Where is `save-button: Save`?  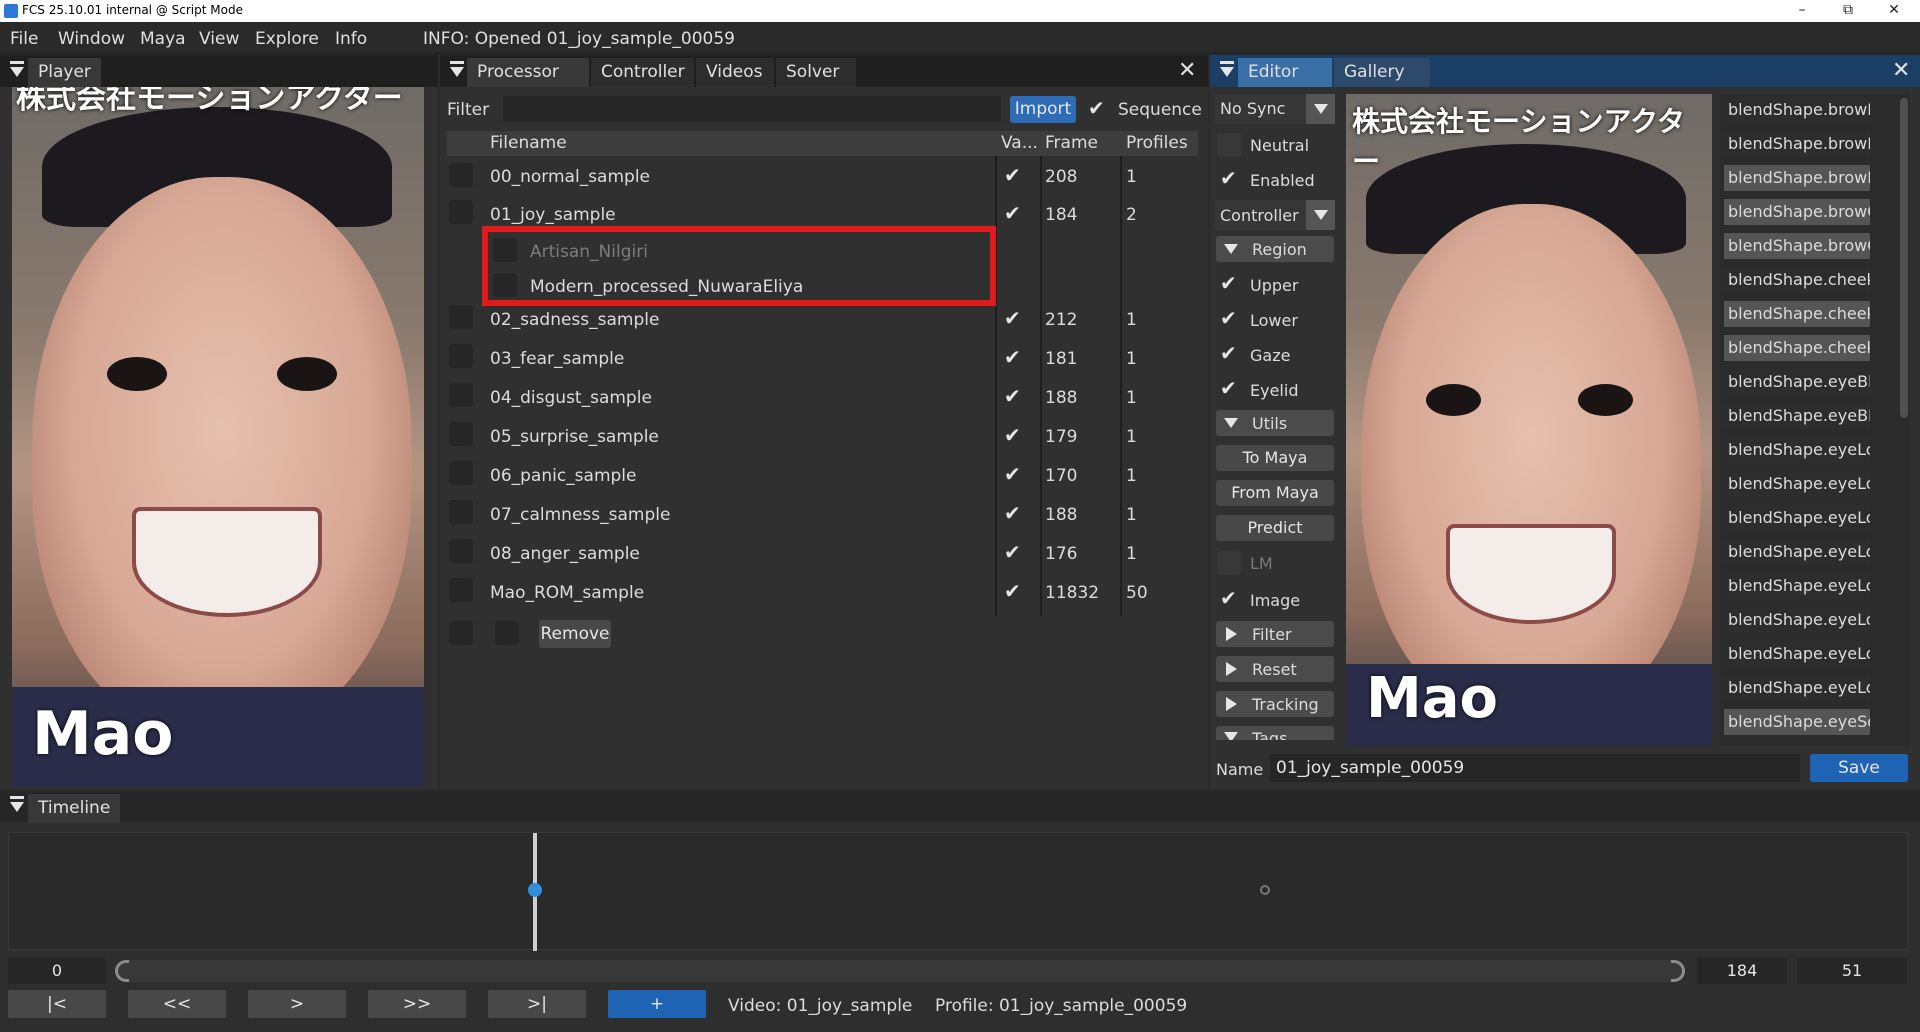
save-button: Save is located at coordinates (1859, 768).